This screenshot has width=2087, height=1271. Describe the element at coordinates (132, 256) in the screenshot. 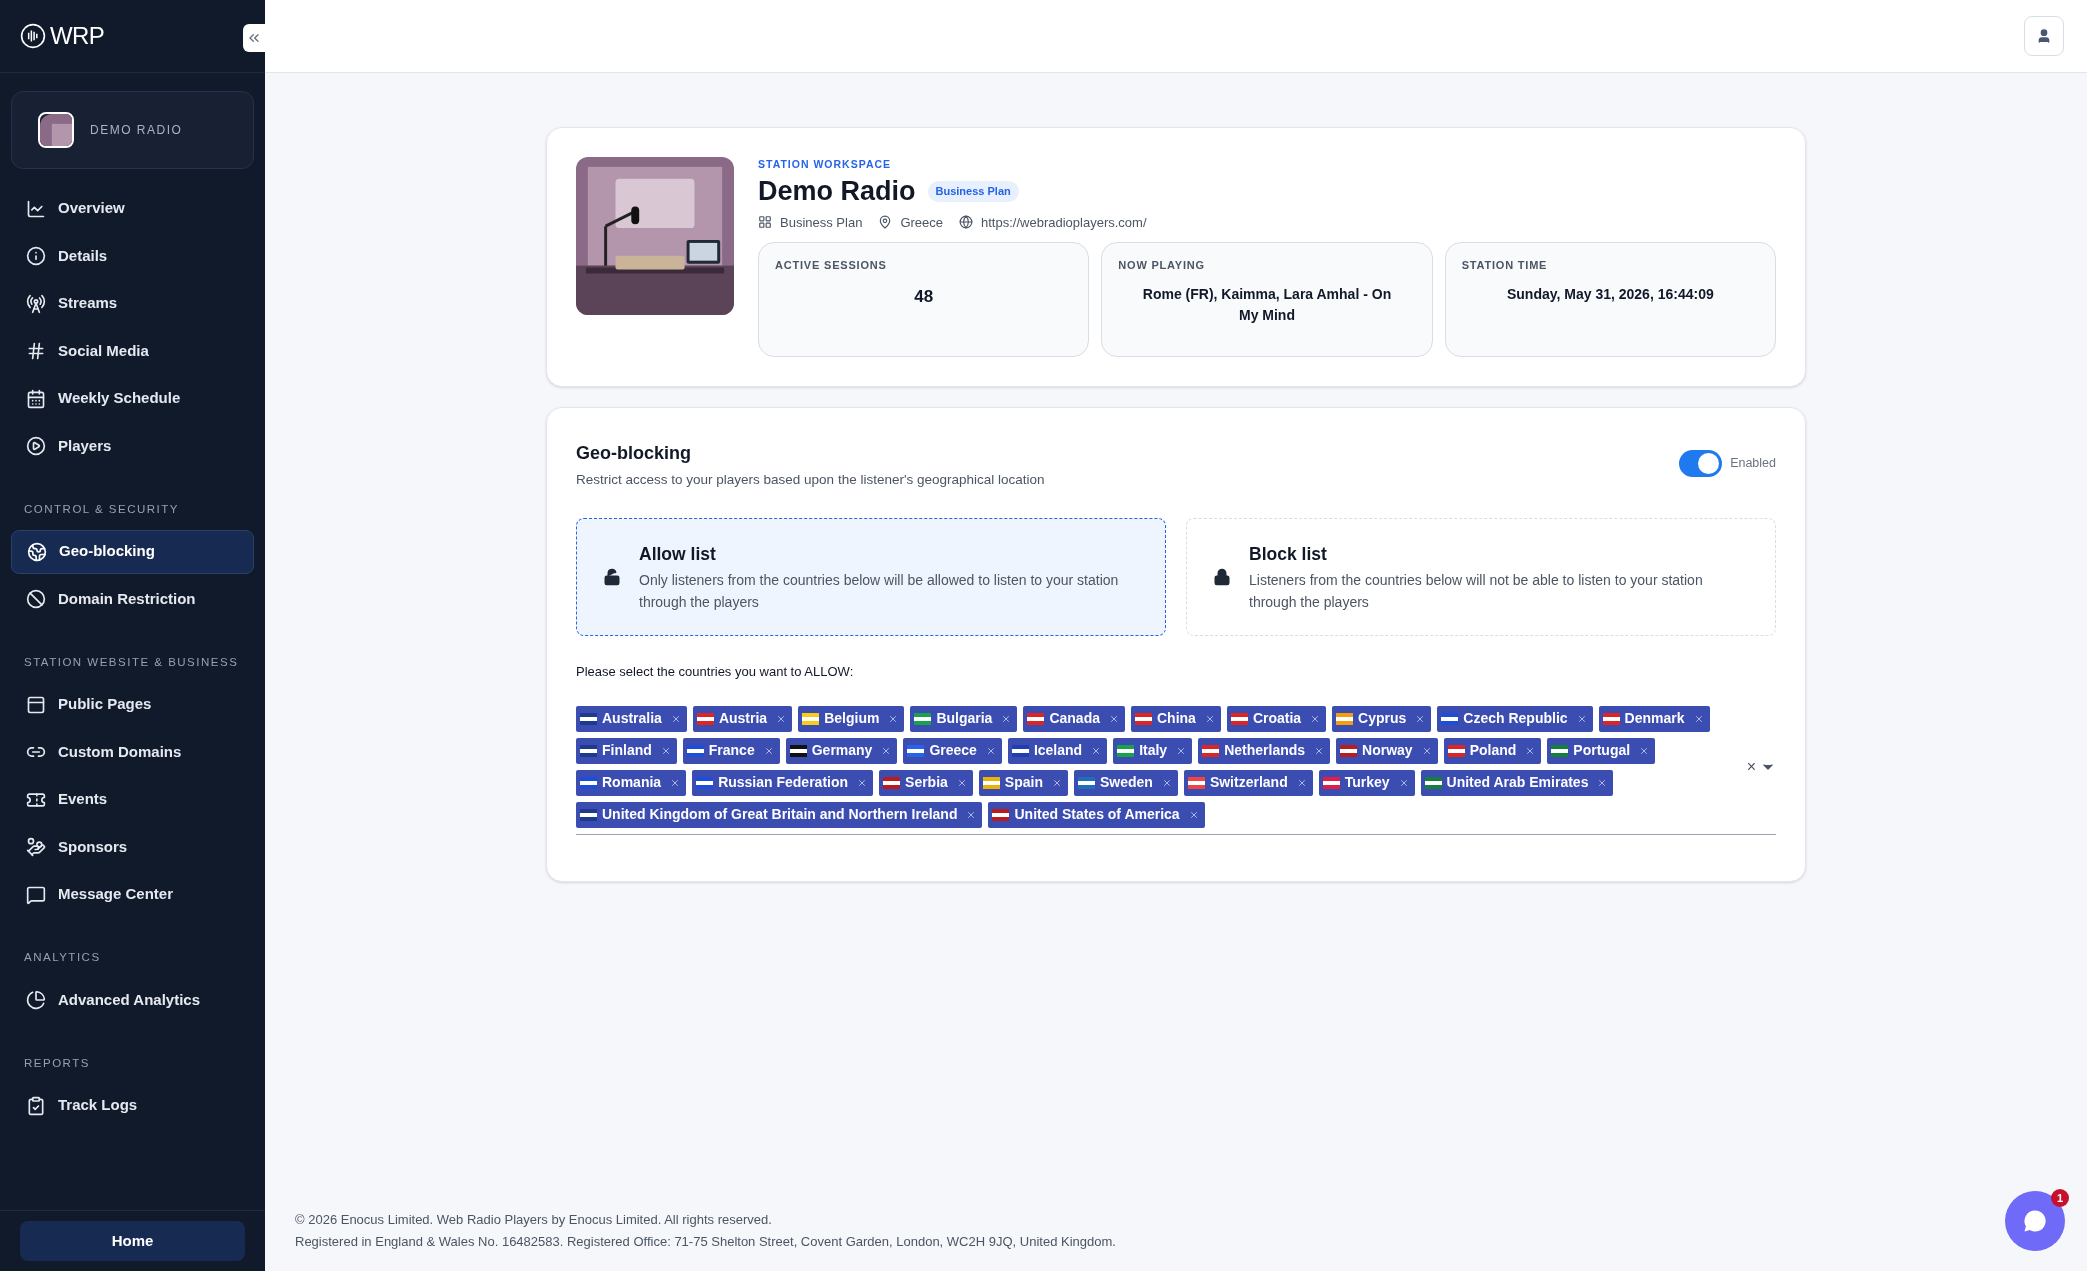

I see `nav-item: Details` at that location.